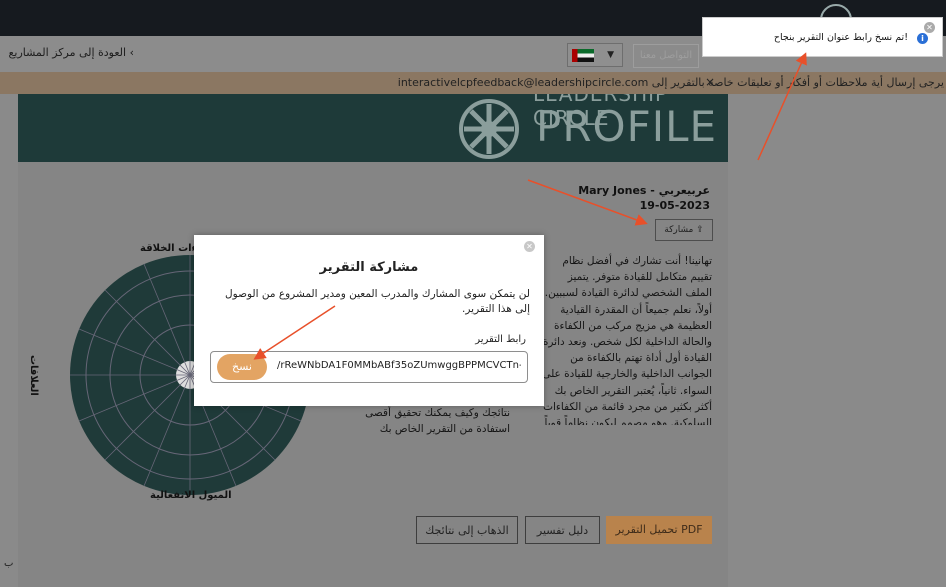 This screenshot has height=587, width=946. I want to click on arrow-to-share-button, so click(587, 202).